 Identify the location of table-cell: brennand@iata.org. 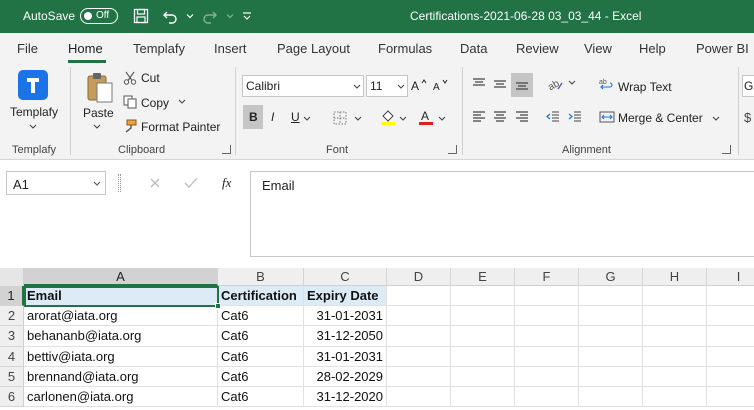
(121, 376).